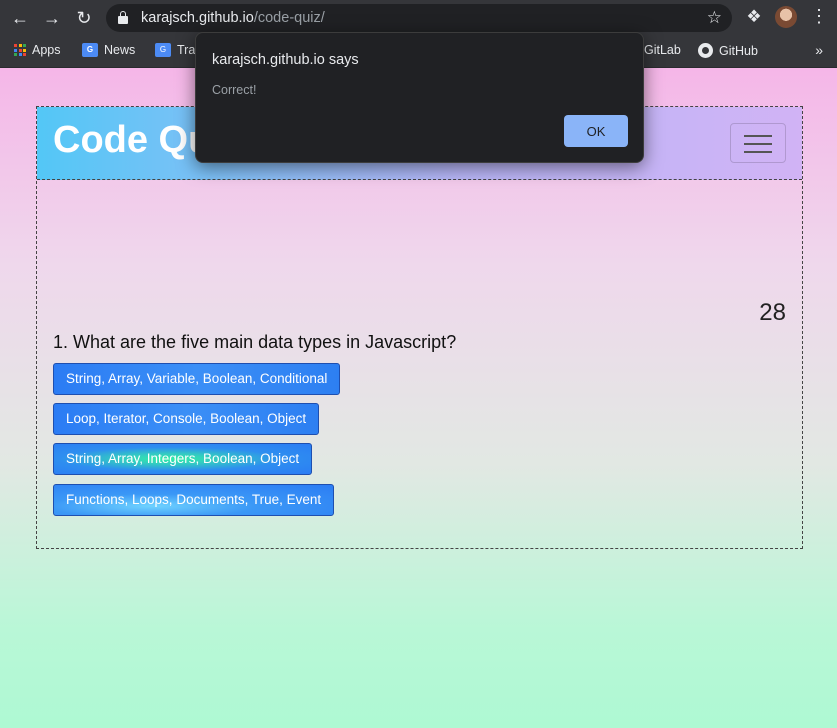 The width and height of the screenshot is (837, 728). I want to click on url-path: /code-quiz/, so click(289, 18).